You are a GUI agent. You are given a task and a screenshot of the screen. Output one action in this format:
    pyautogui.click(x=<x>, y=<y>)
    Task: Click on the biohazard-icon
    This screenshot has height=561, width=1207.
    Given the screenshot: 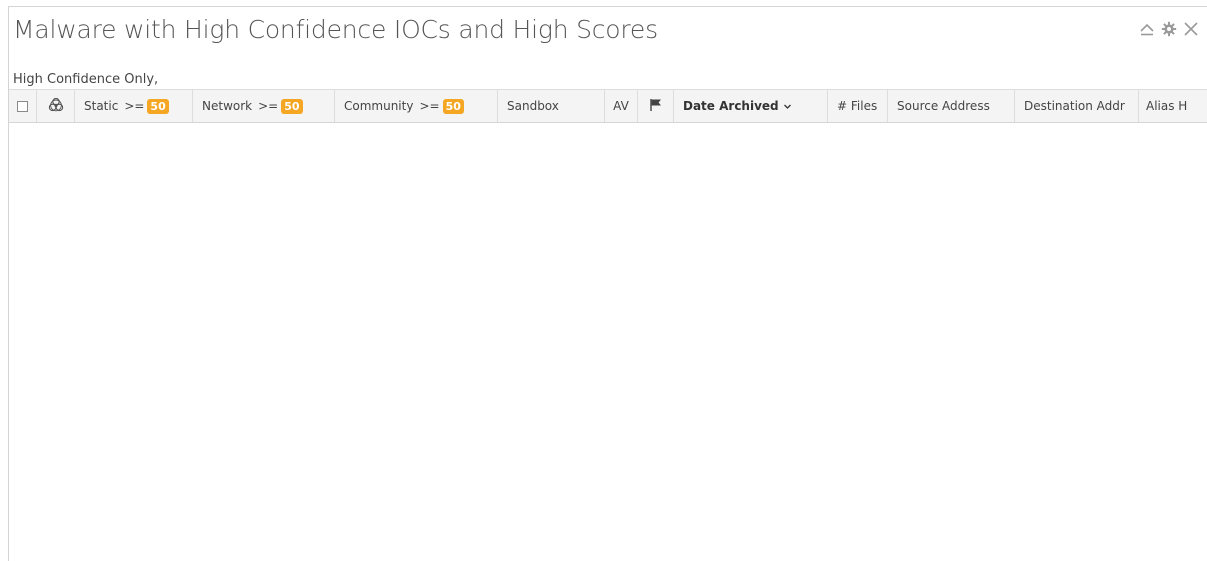 What is the action you would take?
    pyautogui.click(x=56, y=106)
    